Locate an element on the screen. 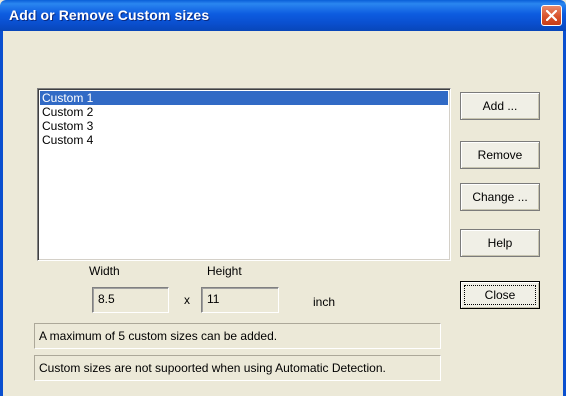  window-title: Add or Remove Custom sizes is located at coordinates (109, 15).